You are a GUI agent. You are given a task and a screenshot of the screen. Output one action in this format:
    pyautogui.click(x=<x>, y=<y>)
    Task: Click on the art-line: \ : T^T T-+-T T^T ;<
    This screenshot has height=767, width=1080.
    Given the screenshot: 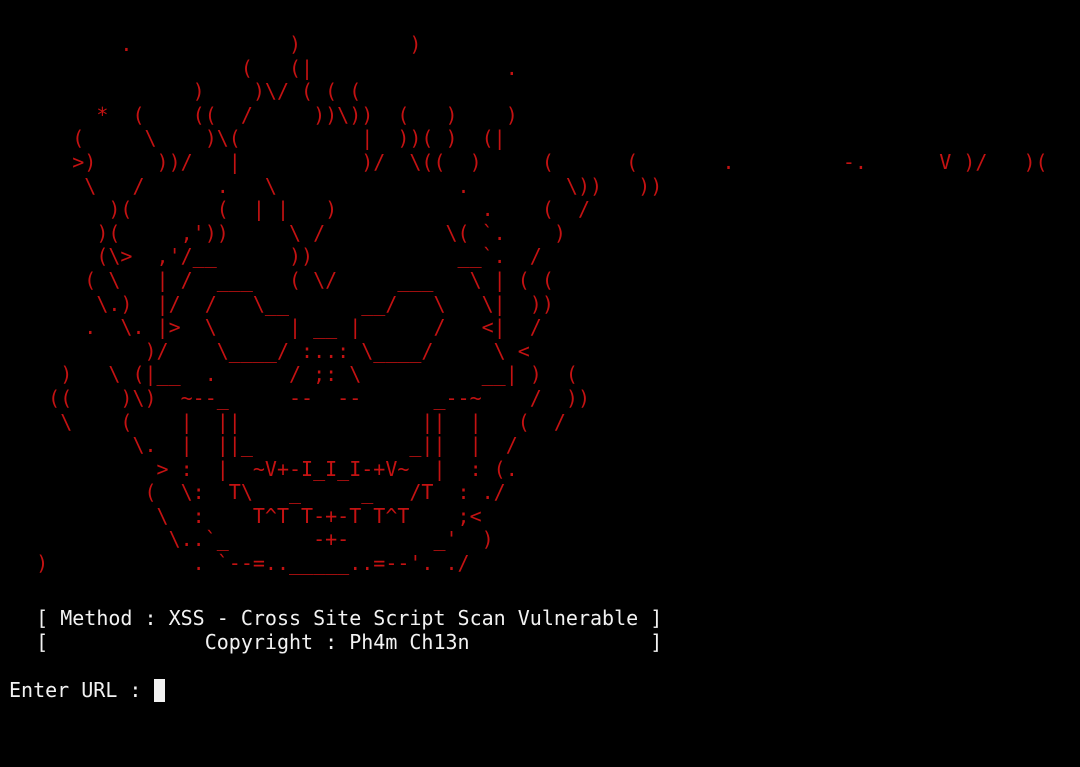 What is the action you would take?
    pyautogui.click(x=241, y=515)
    